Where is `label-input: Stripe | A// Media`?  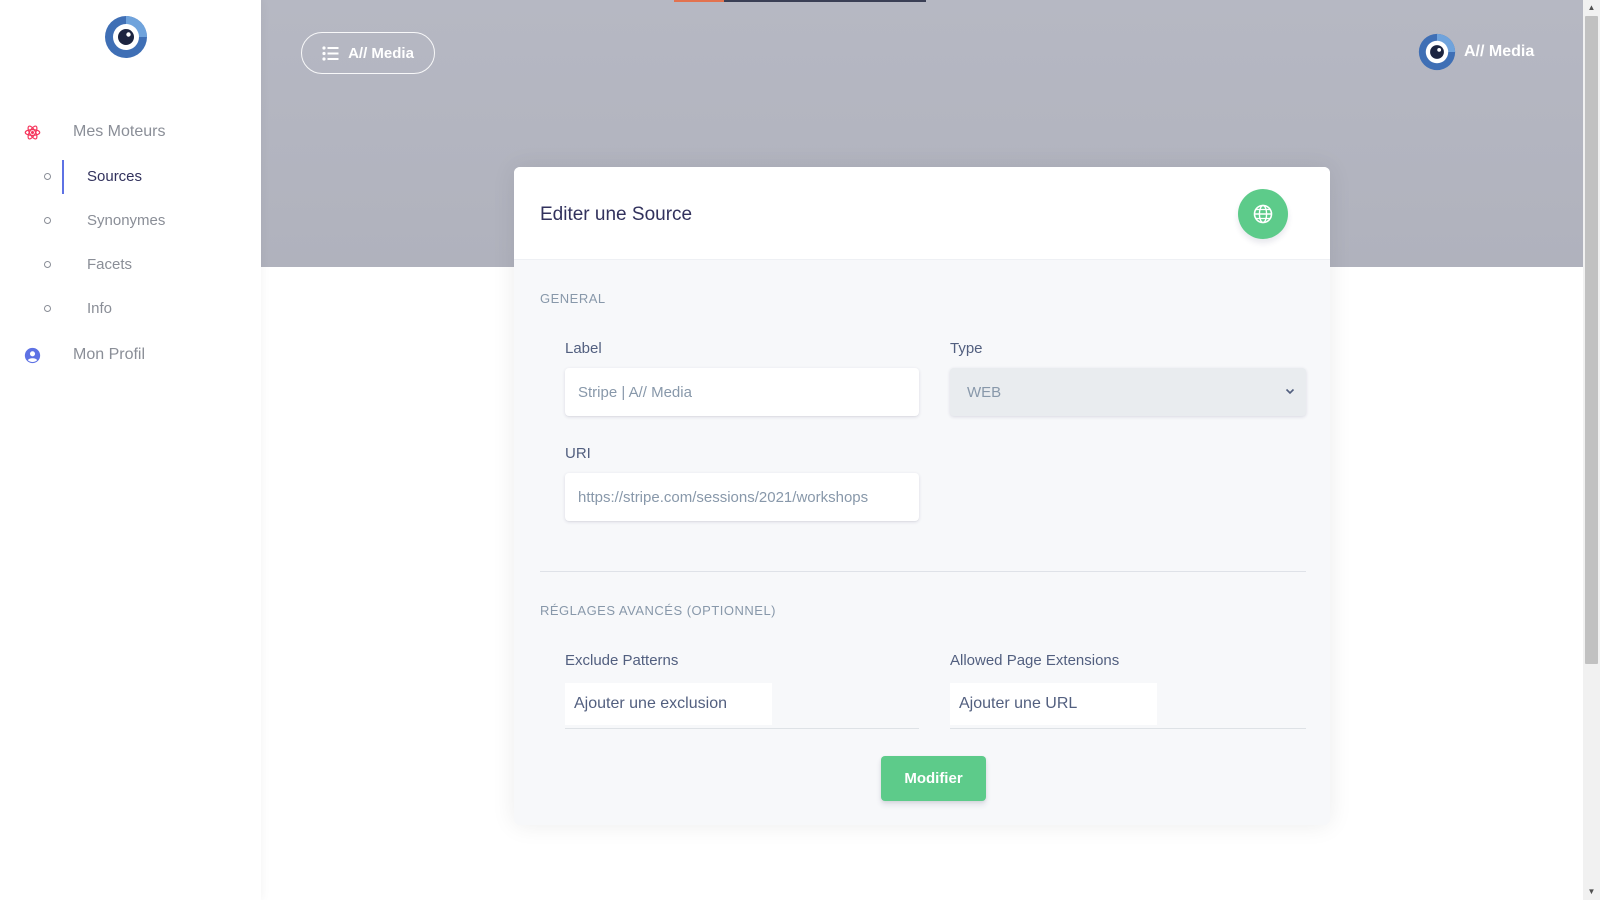 label-input: Stripe | A// Media is located at coordinates (742, 392).